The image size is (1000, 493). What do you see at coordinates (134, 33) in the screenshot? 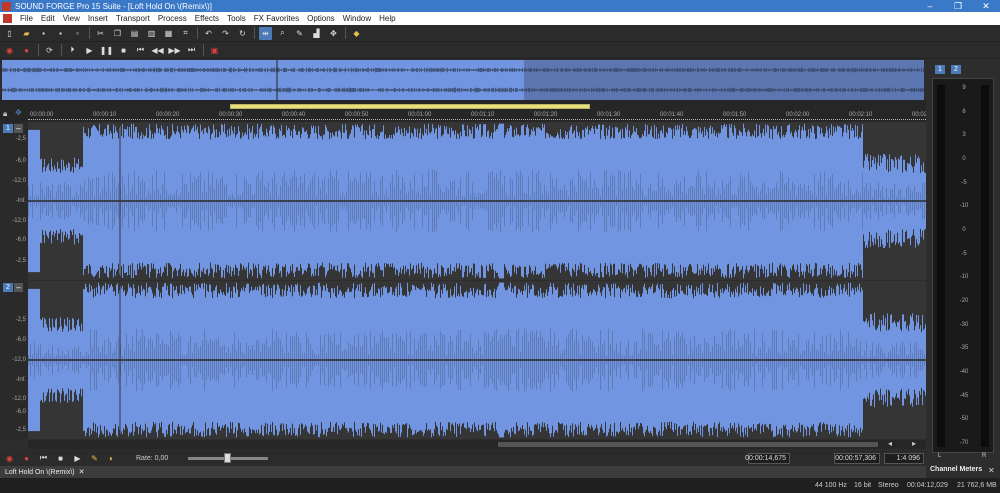
I see `paste-icon: ▤` at bounding box center [134, 33].